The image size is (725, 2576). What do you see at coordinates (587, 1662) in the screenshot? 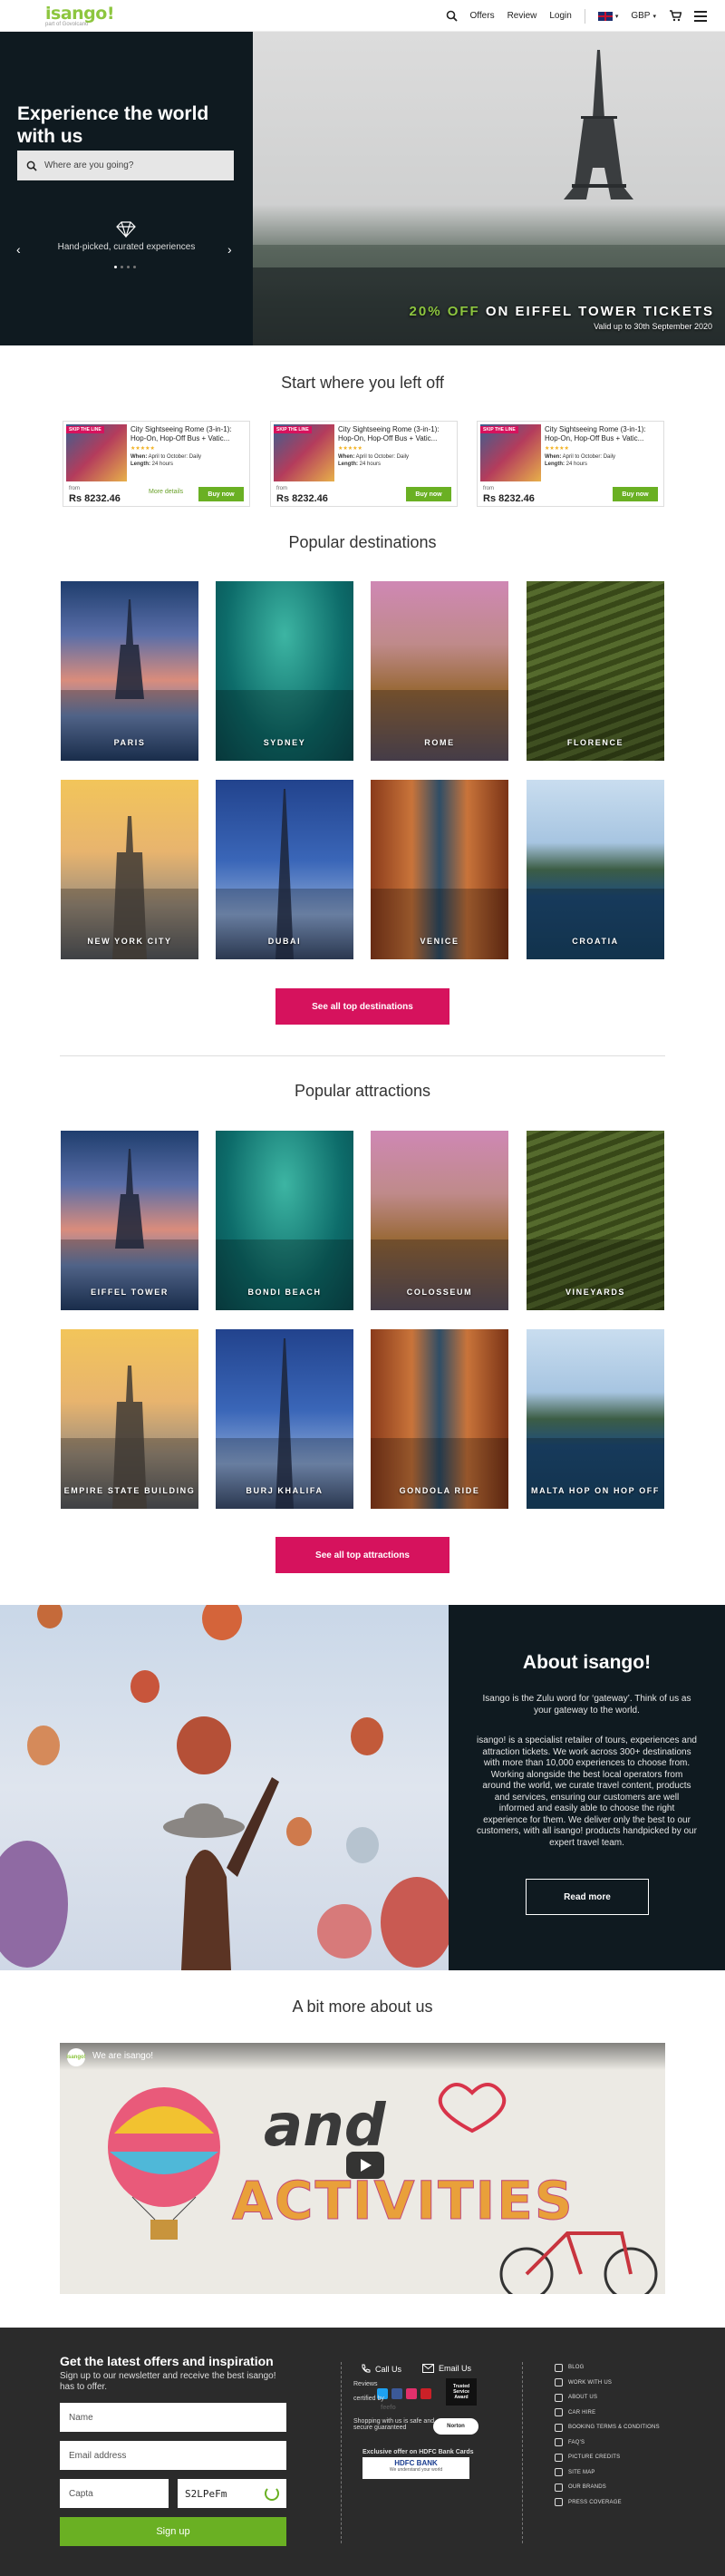
I see `about-title: About isango!` at bounding box center [587, 1662].